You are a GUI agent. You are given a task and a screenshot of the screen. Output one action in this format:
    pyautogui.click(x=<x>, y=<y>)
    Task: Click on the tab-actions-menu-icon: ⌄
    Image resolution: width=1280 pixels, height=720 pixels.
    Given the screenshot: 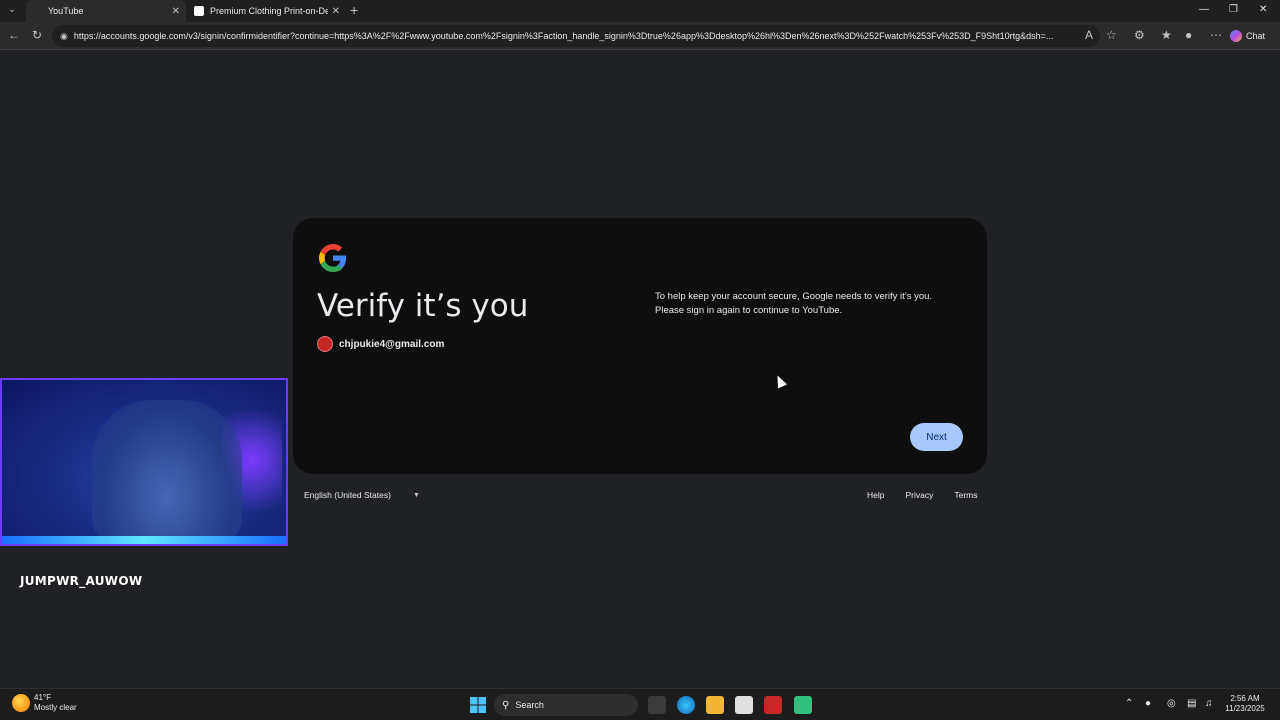 What is the action you would take?
    pyautogui.click(x=12, y=11)
    